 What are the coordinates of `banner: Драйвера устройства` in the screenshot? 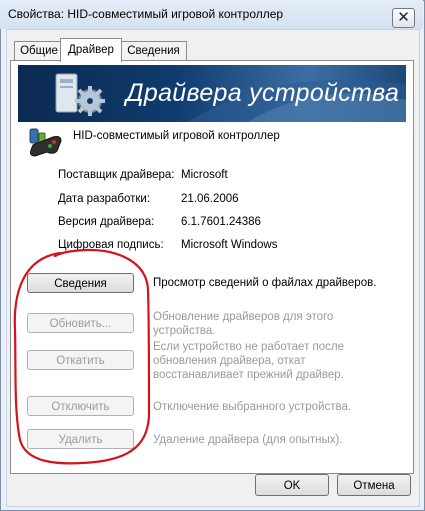 It's located at (212, 93).